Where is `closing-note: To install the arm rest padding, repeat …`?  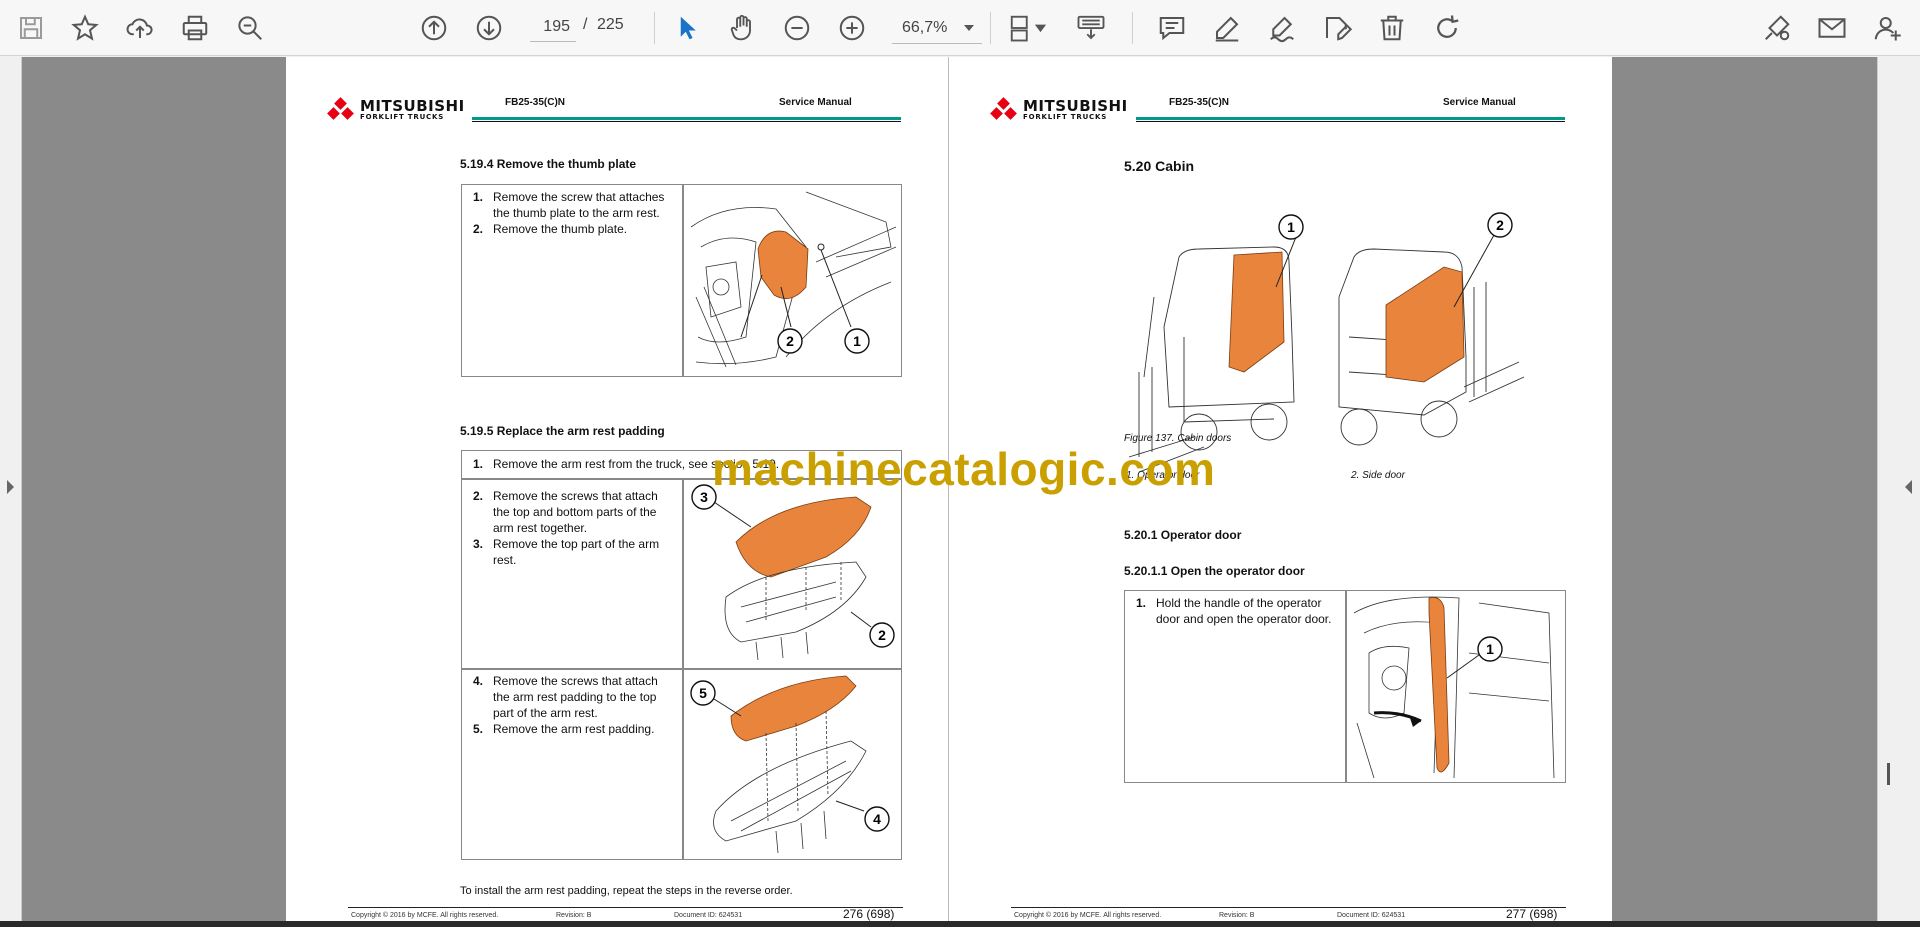
closing-note: To install the arm rest padding, repeat … is located at coordinates (626, 891).